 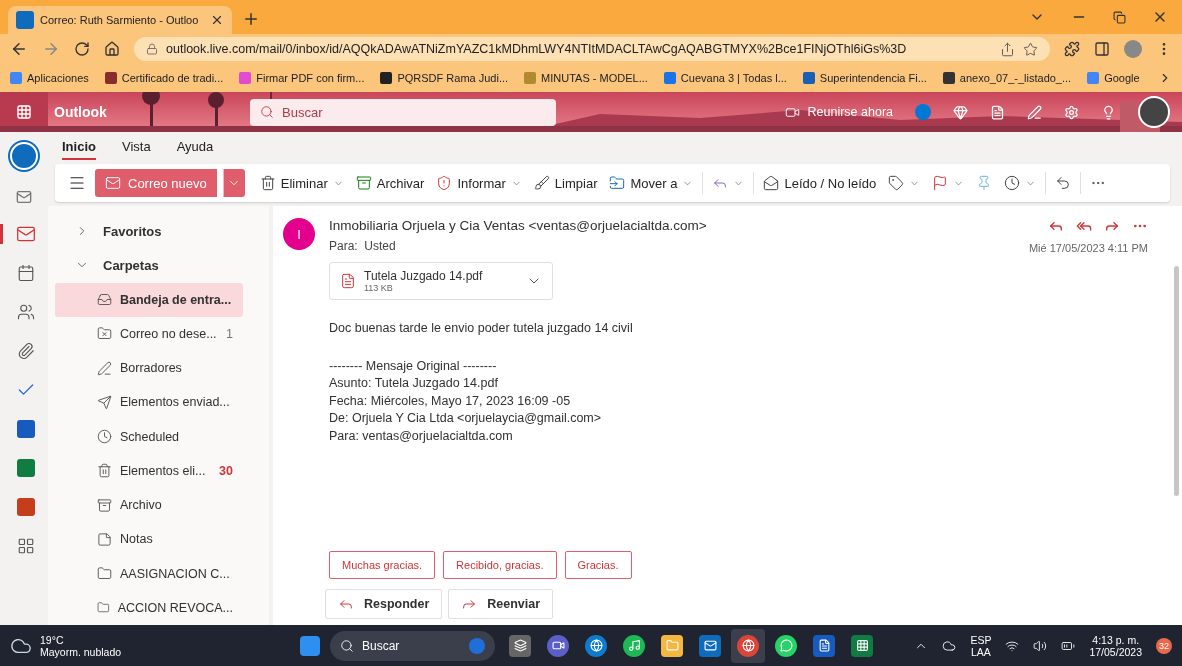 I want to click on folder-item: Elementos eli... 30, so click(x=149, y=470).